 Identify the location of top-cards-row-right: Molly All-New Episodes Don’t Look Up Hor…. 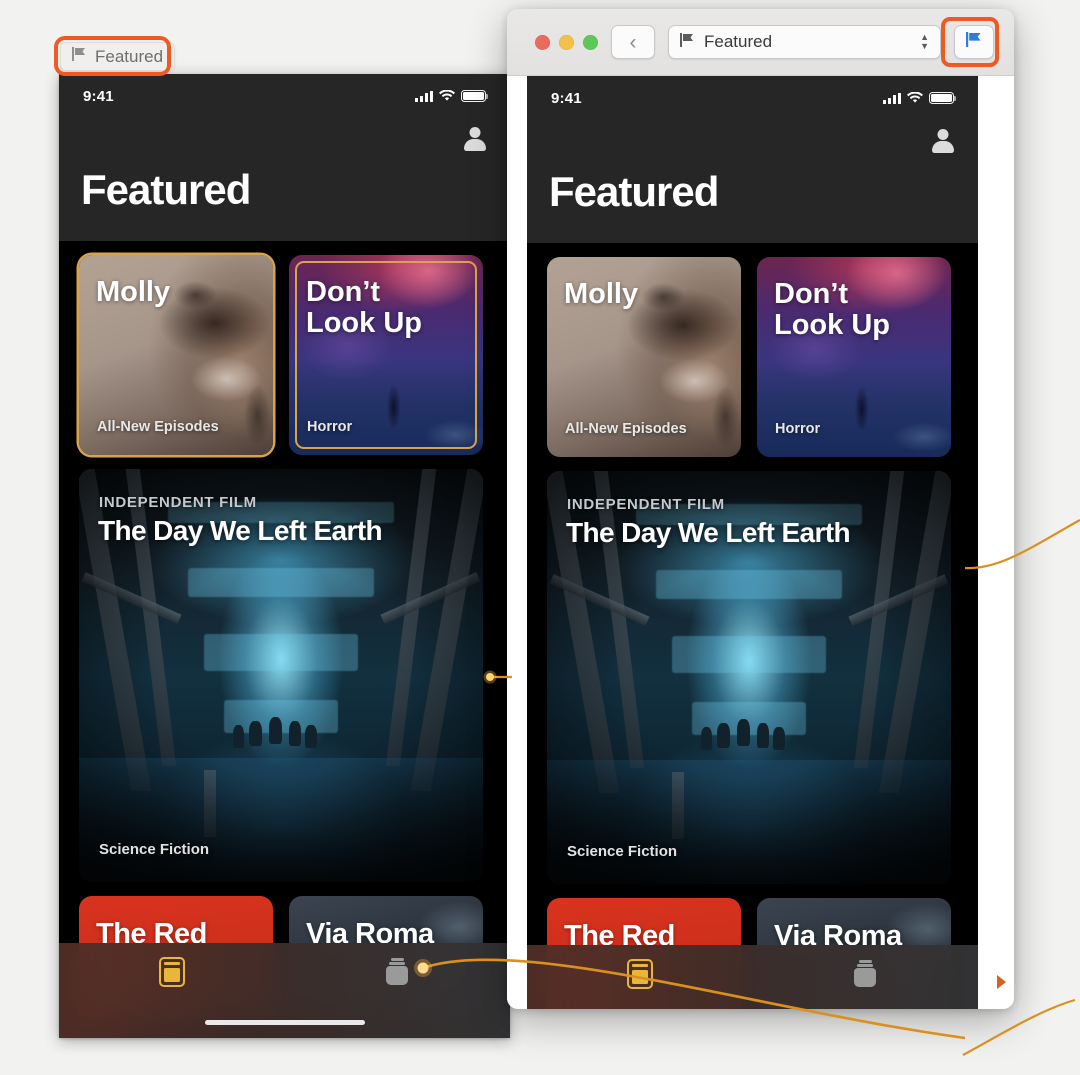
(752, 357).